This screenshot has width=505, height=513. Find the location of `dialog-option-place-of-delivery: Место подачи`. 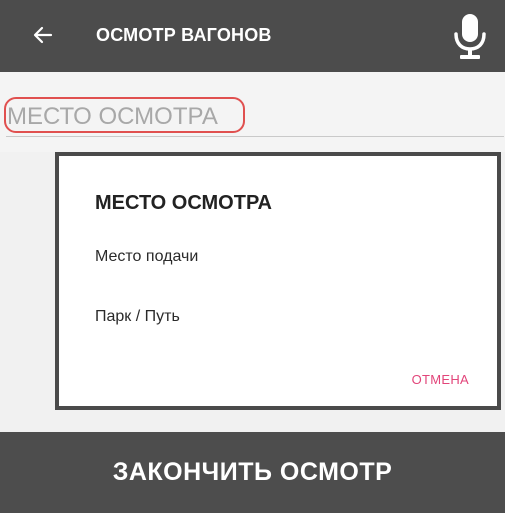

dialog-option-place-of-delivery: Место подачи is located at coordinates (146, 257).